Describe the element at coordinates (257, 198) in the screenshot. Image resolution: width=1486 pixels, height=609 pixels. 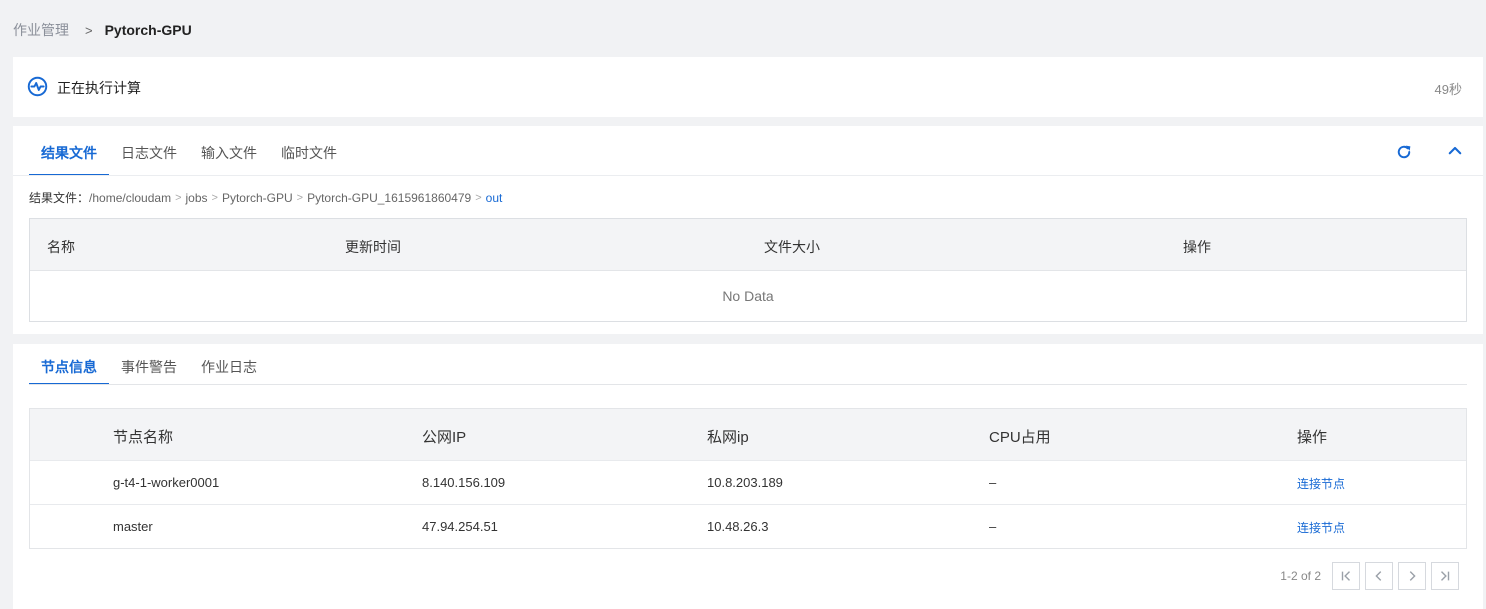
I see `path-segment: Pytorch-GPU` at that location.